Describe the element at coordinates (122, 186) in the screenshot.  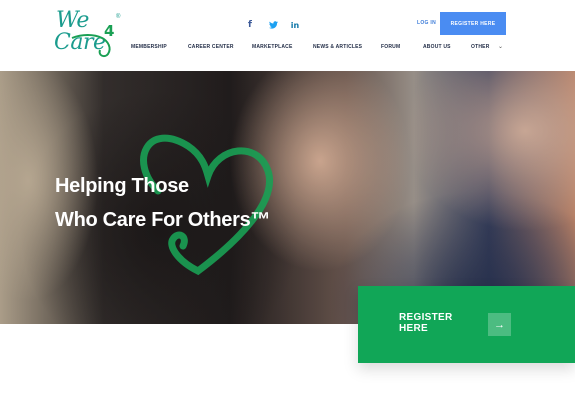
I see `hero-title-line-1: Helping Those` at that location.